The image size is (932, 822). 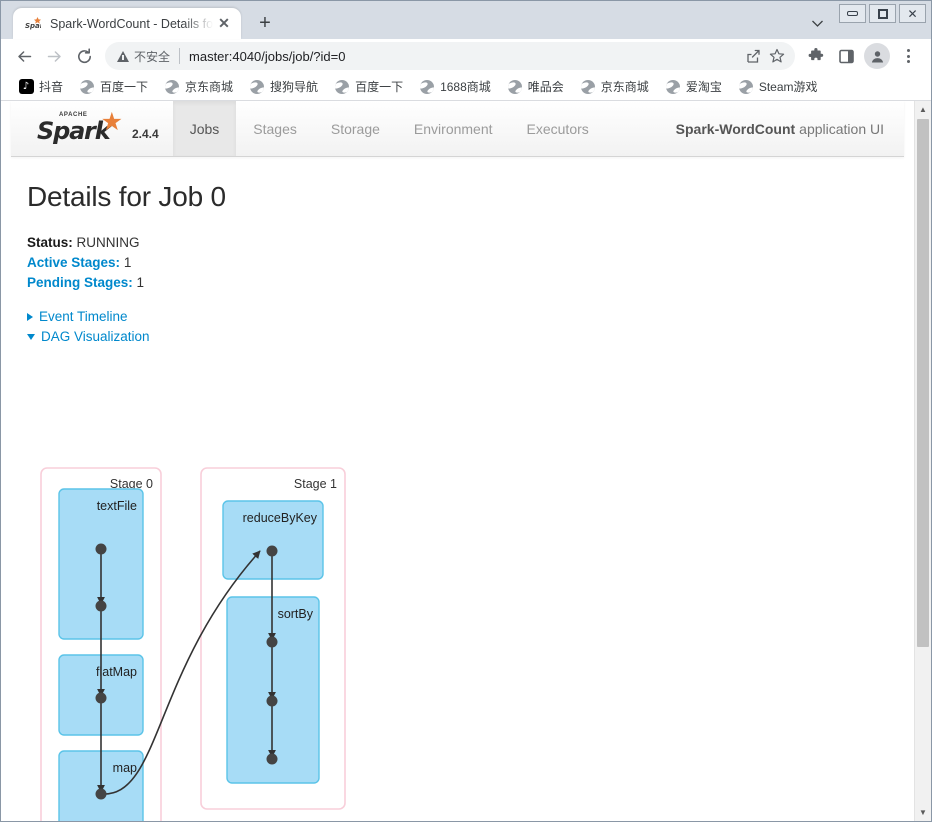 What do you see at coordinates (457, 243) in the screenshot?
I see `summary-status: Status: RUNNING` at bounding box center [457, 243].